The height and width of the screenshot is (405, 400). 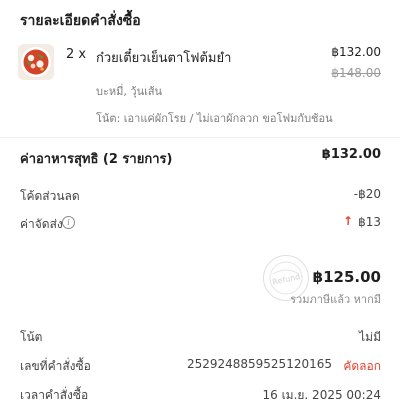 I want to click on copy-button: คัดลอก, so click(x=362, y=366).